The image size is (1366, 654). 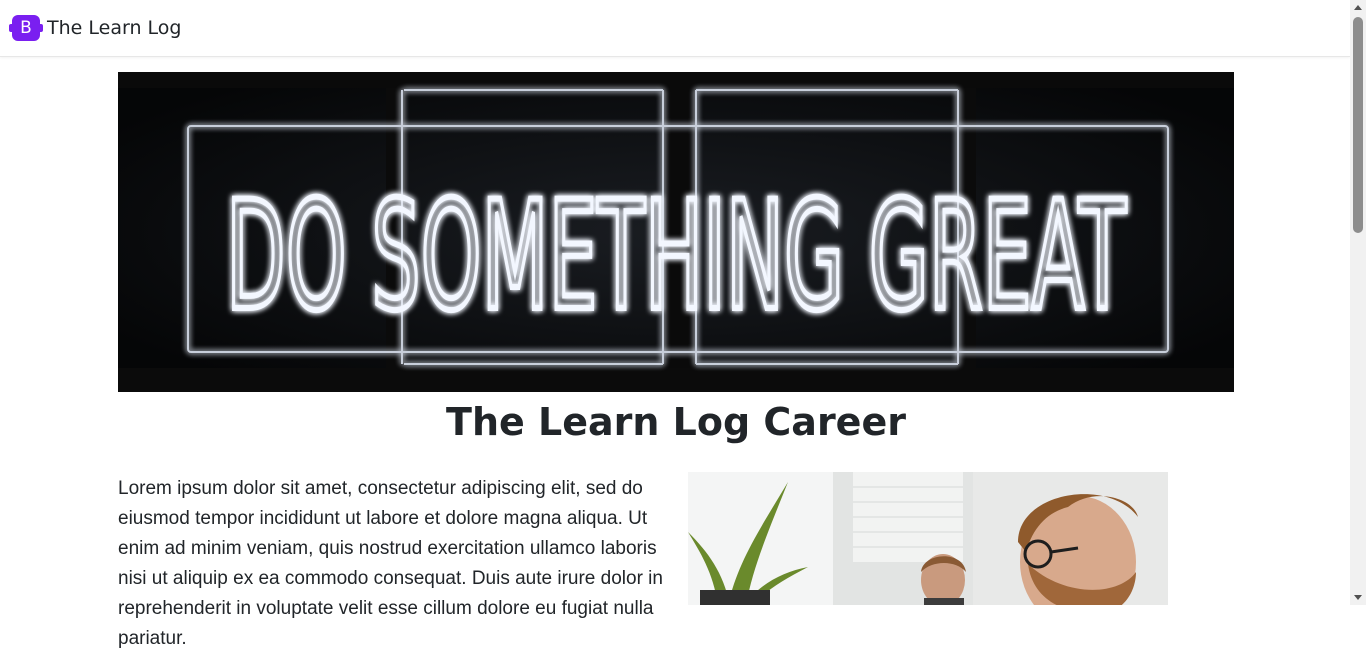 I want to click on bootstrap-logo-icon: B, so click(x=26, y=28).